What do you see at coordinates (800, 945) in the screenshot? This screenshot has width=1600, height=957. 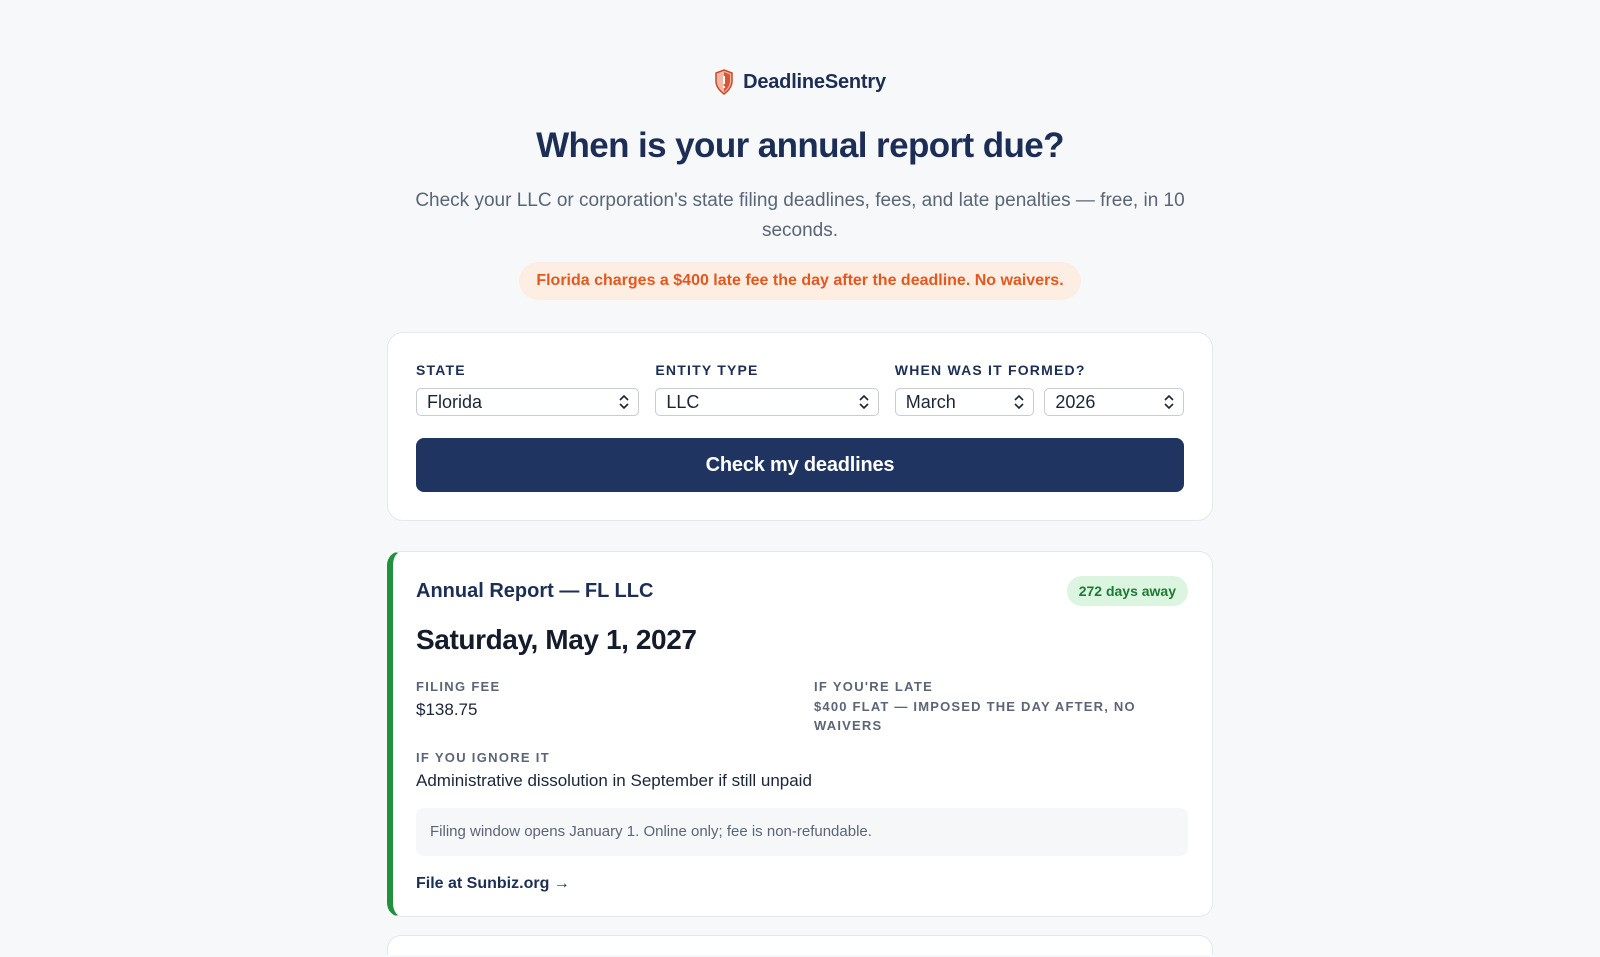 I see `next-result-card` at bounding box center [800, 945].